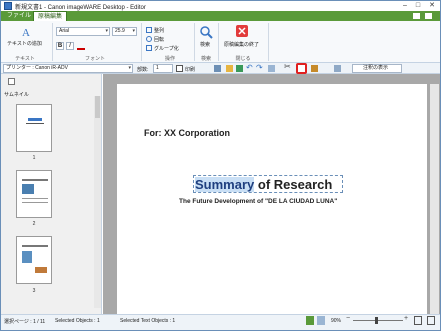 This screenshot has width=441, height=331. Describe the element at coordinates (405, 6) in the screenshot. I see `minimize-button: –` at that location.